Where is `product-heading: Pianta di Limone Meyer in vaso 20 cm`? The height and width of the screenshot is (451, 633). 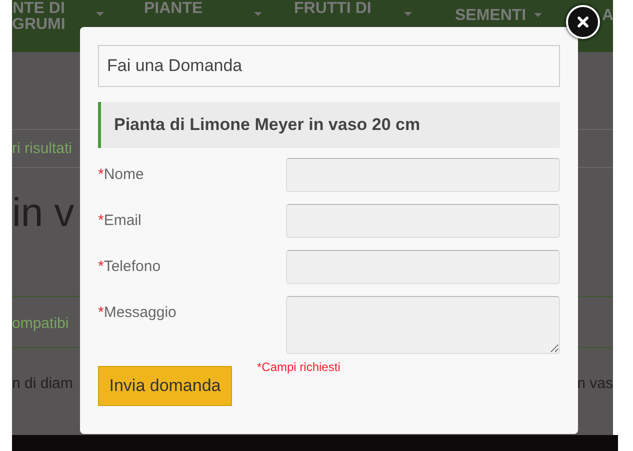 product-heading: Pianta di Limone Meyer in vaso 20 cm is located at coordinates (329, 125).